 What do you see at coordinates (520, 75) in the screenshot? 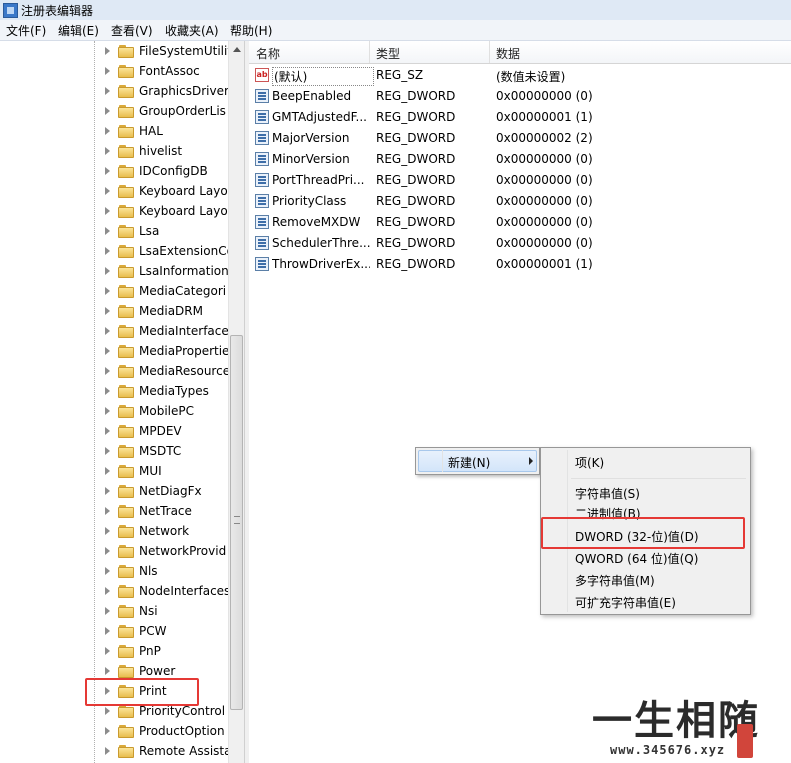
I see `value-row: ab (默认) REG_SZ (数值未设置)` at bounding box center [520, 75].